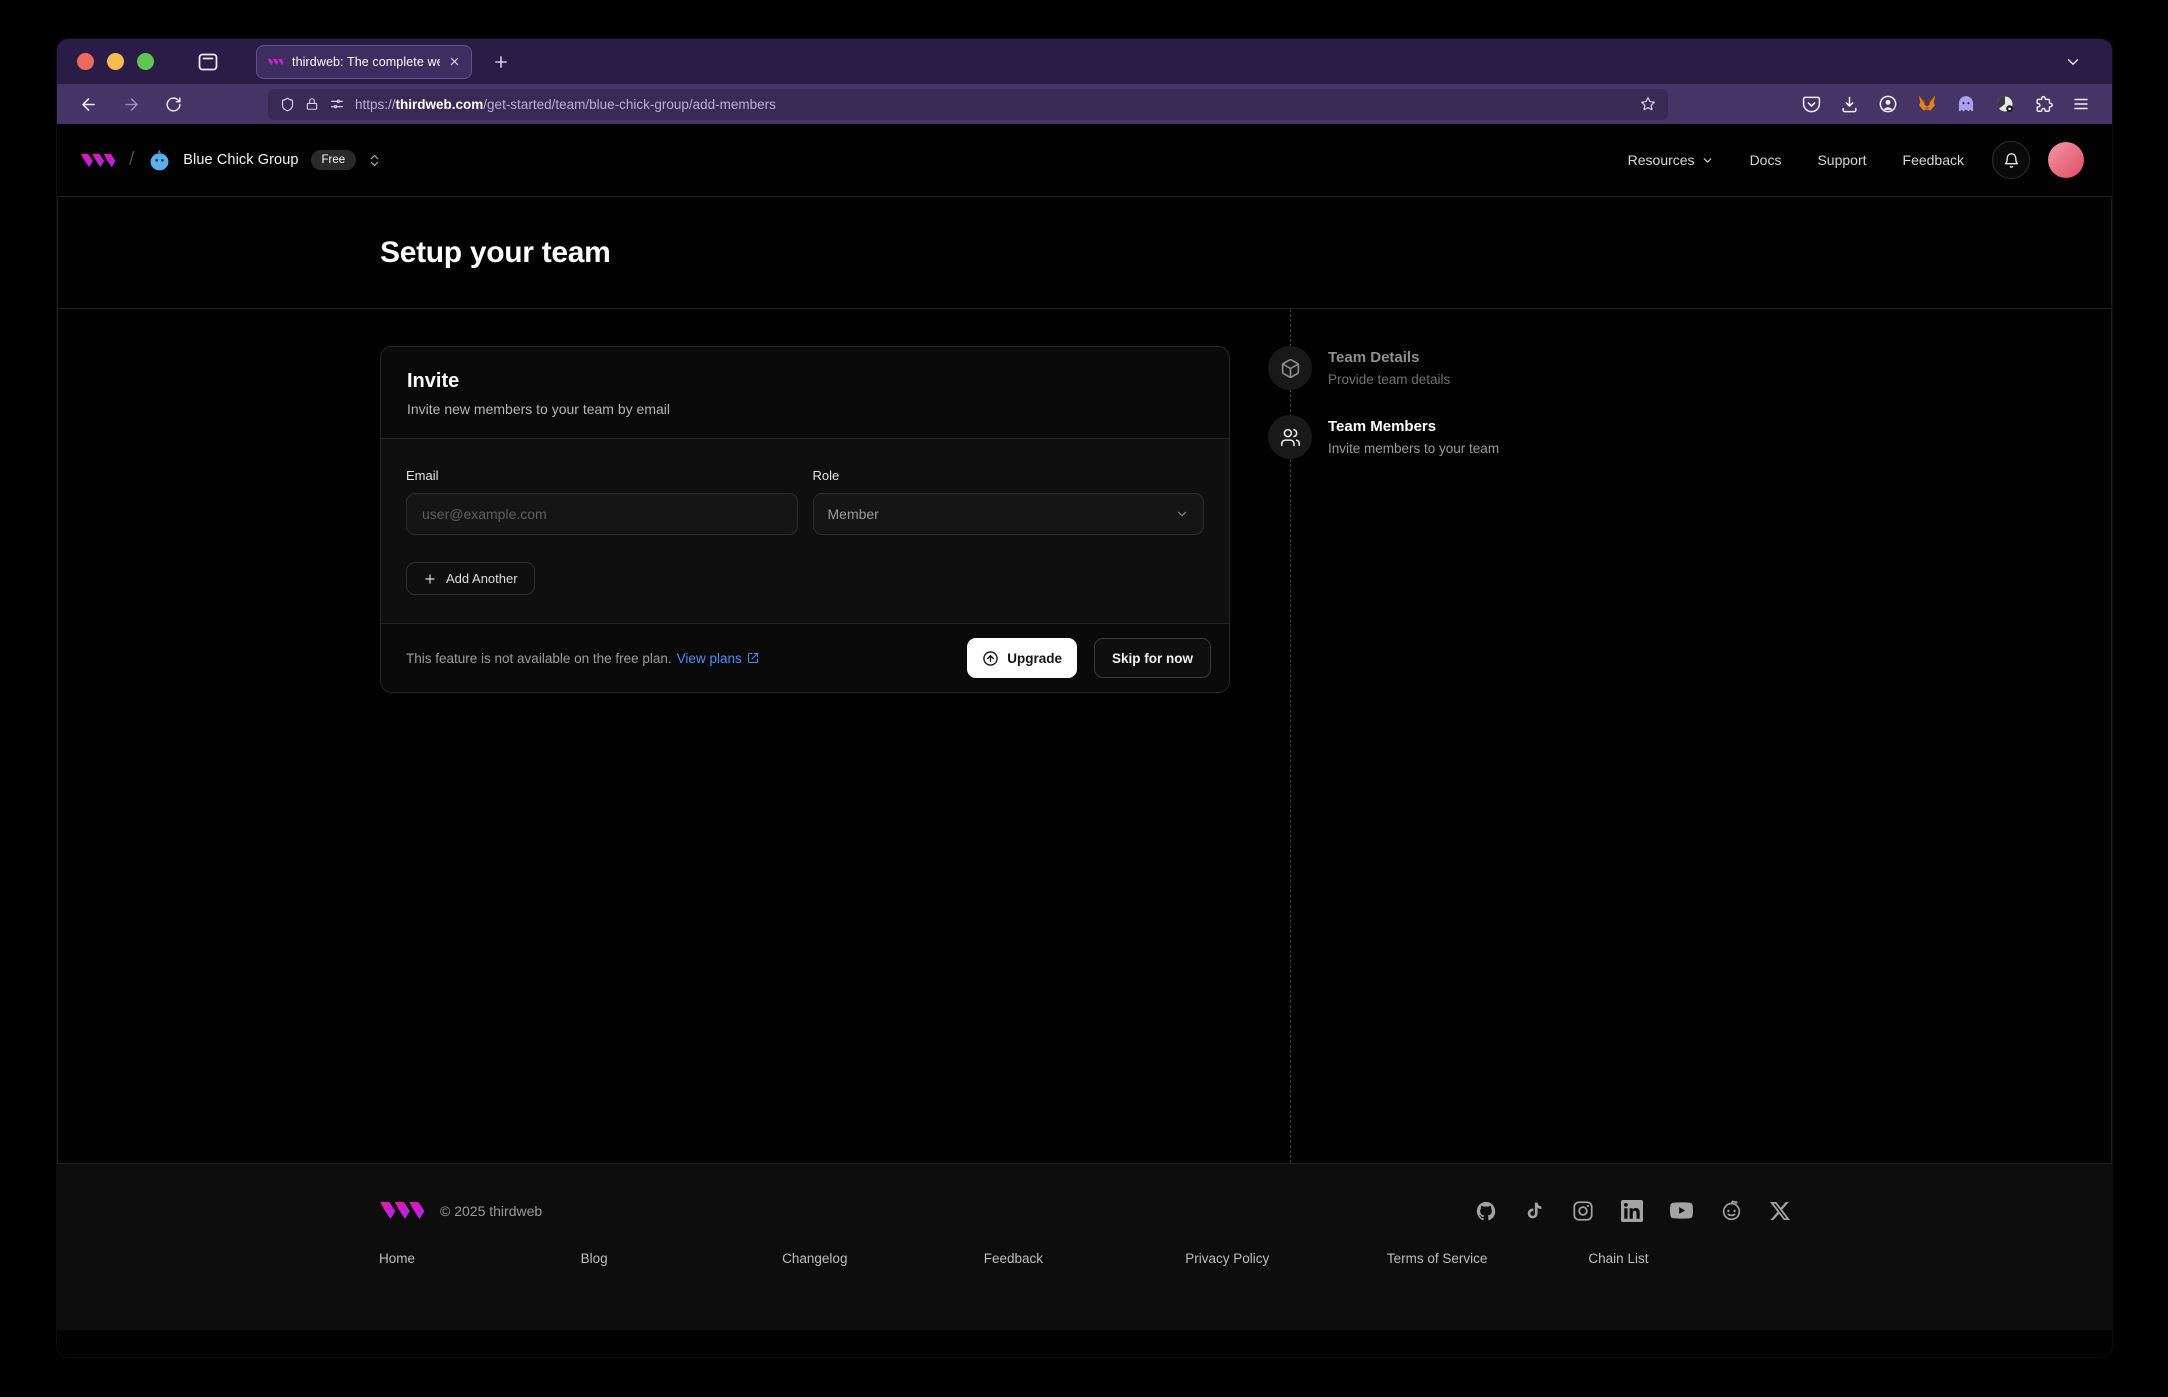  I want to click on add-another-button: Add Another, so click(470, 578).